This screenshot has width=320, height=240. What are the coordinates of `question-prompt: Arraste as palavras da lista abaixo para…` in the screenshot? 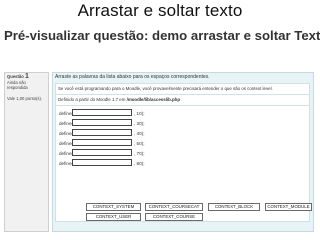 It's located at (132, 77).